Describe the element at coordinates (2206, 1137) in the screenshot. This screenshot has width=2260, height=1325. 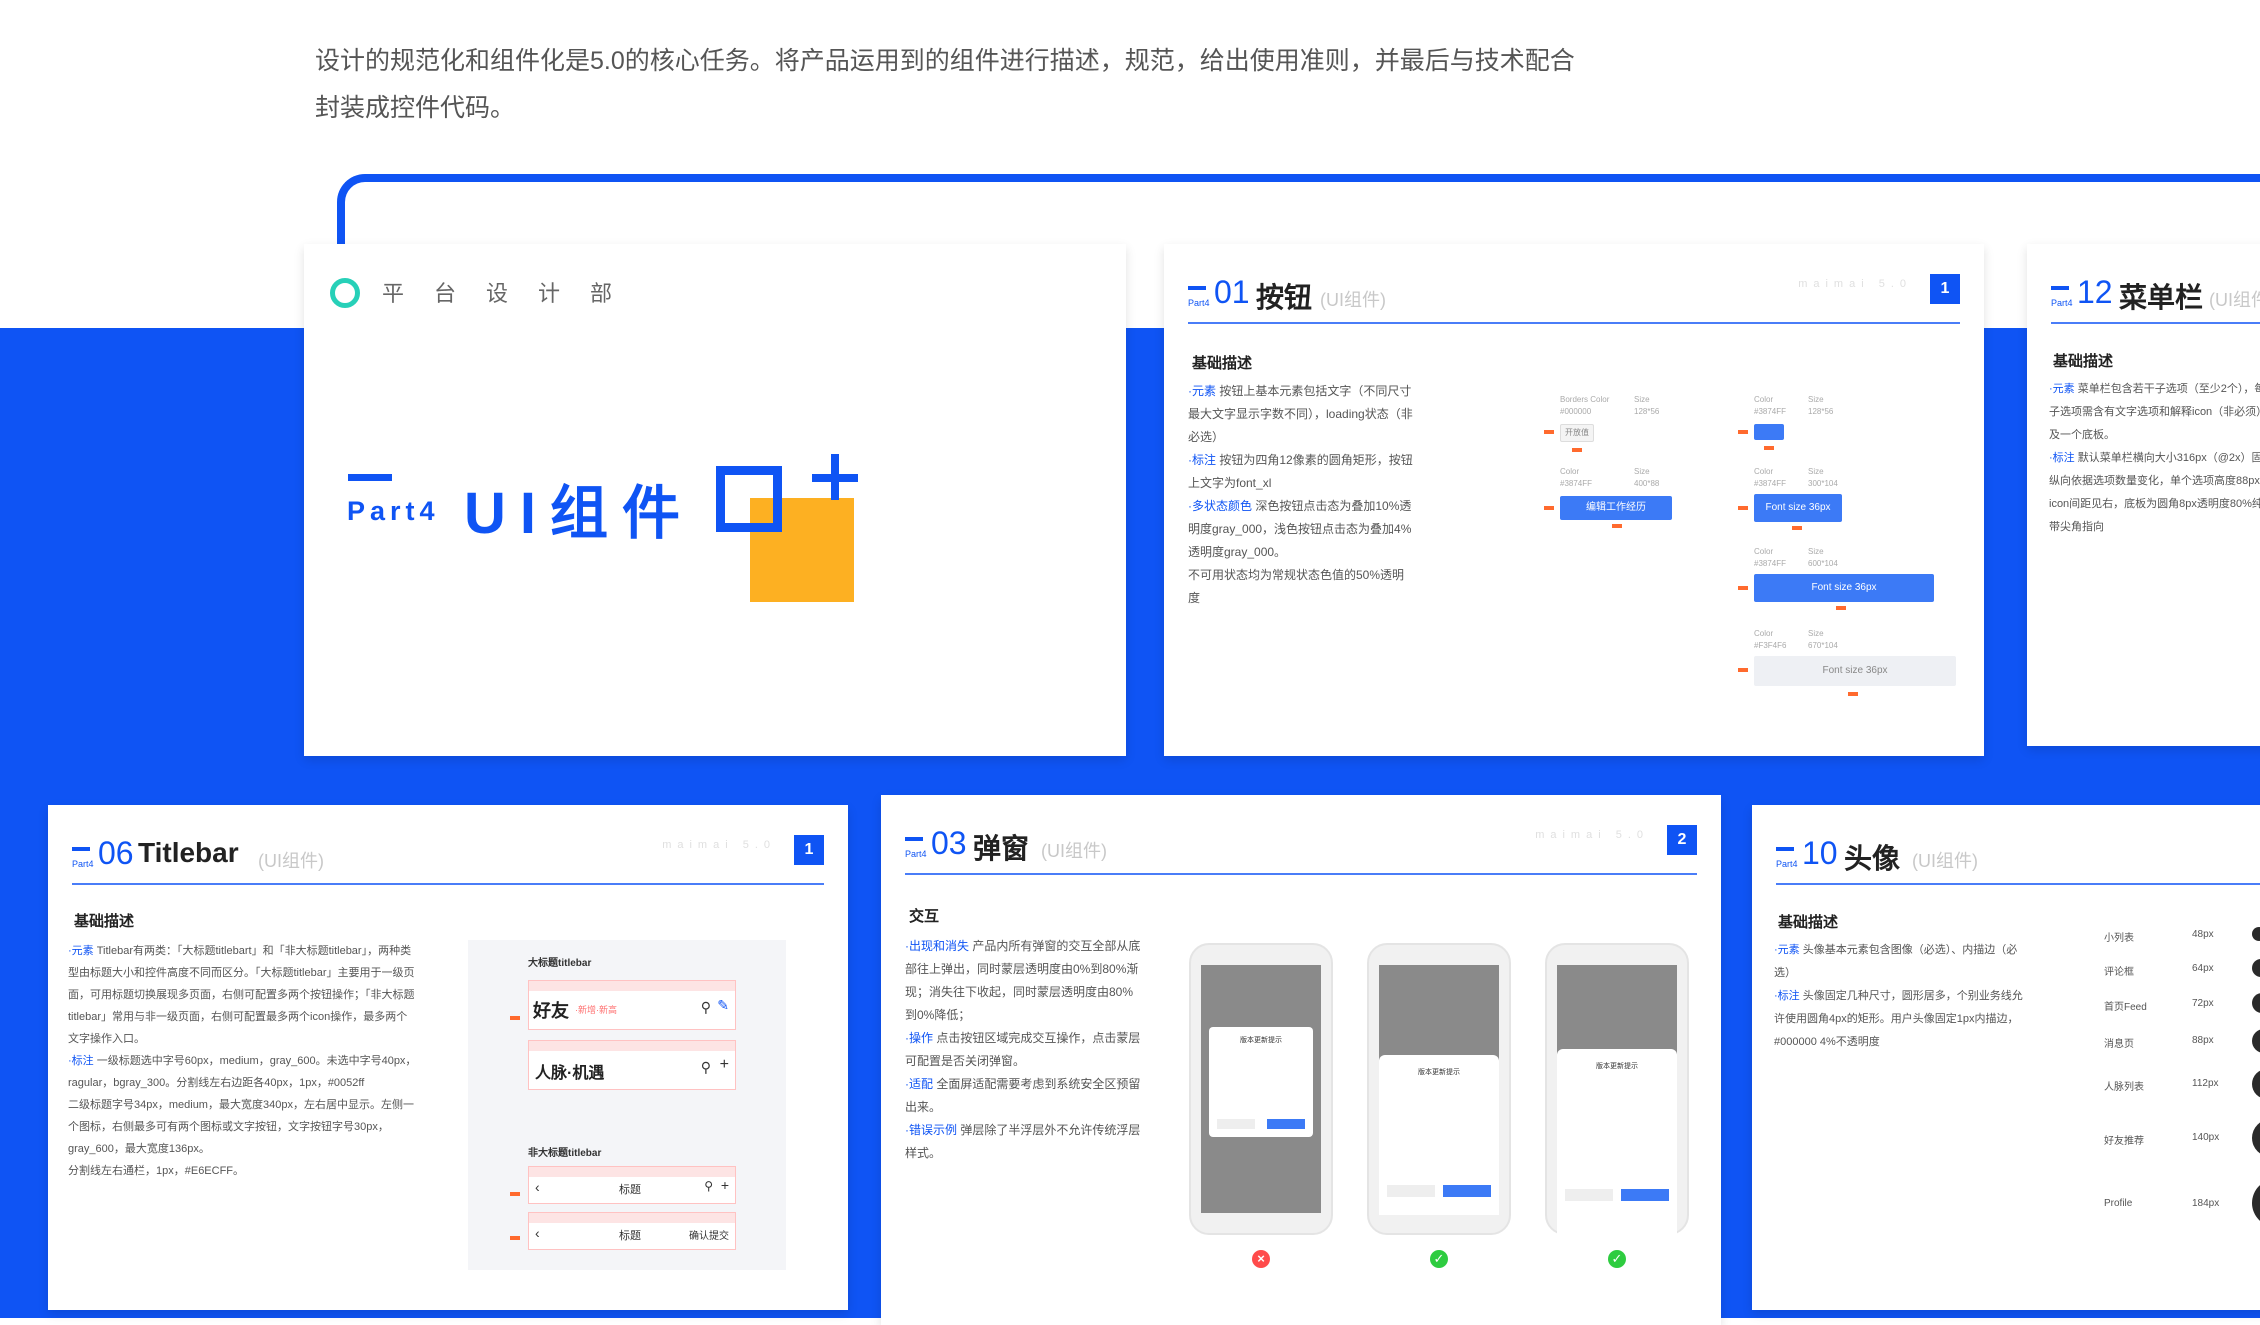
I see `avatar-row-size: 140px` at that location.